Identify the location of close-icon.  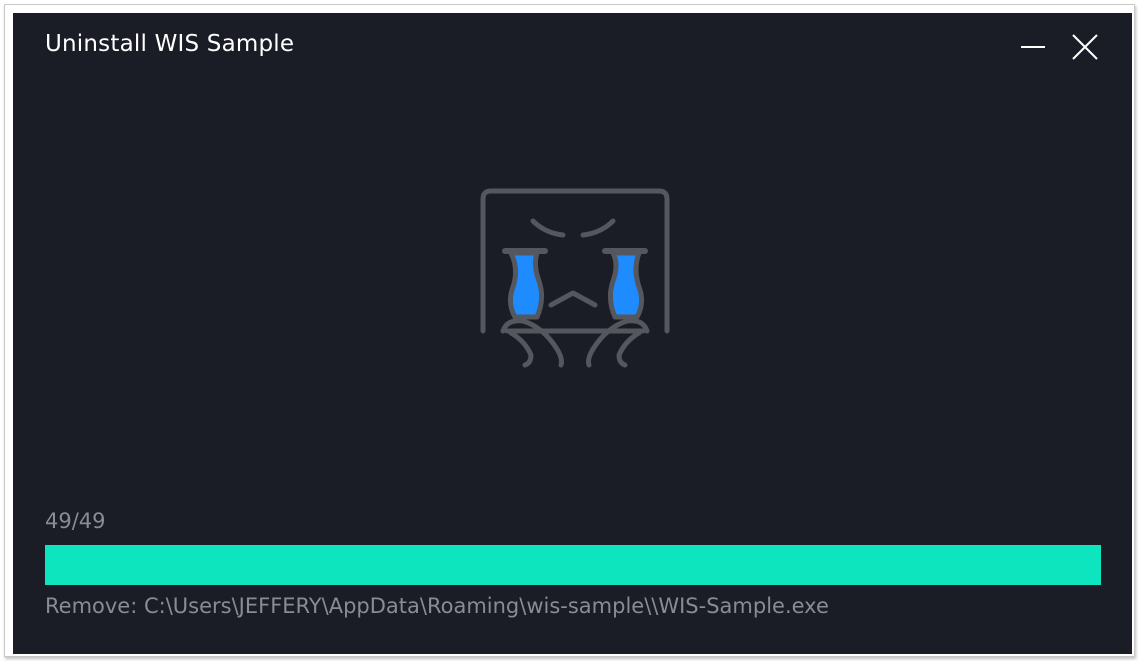
(1085, 47).